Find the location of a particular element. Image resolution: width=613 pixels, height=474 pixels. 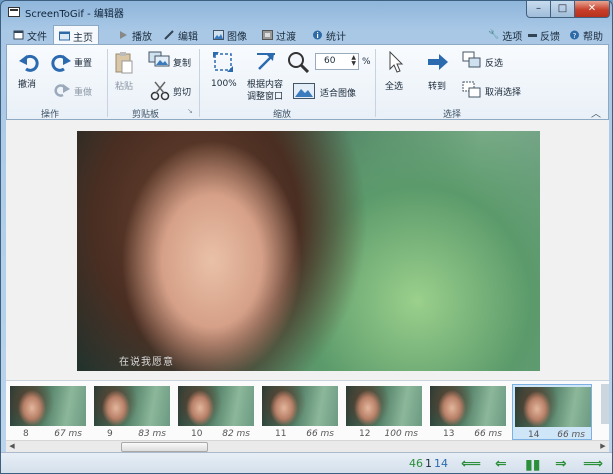

frame-delay: 66 ms is located at coordinates (571, 435).